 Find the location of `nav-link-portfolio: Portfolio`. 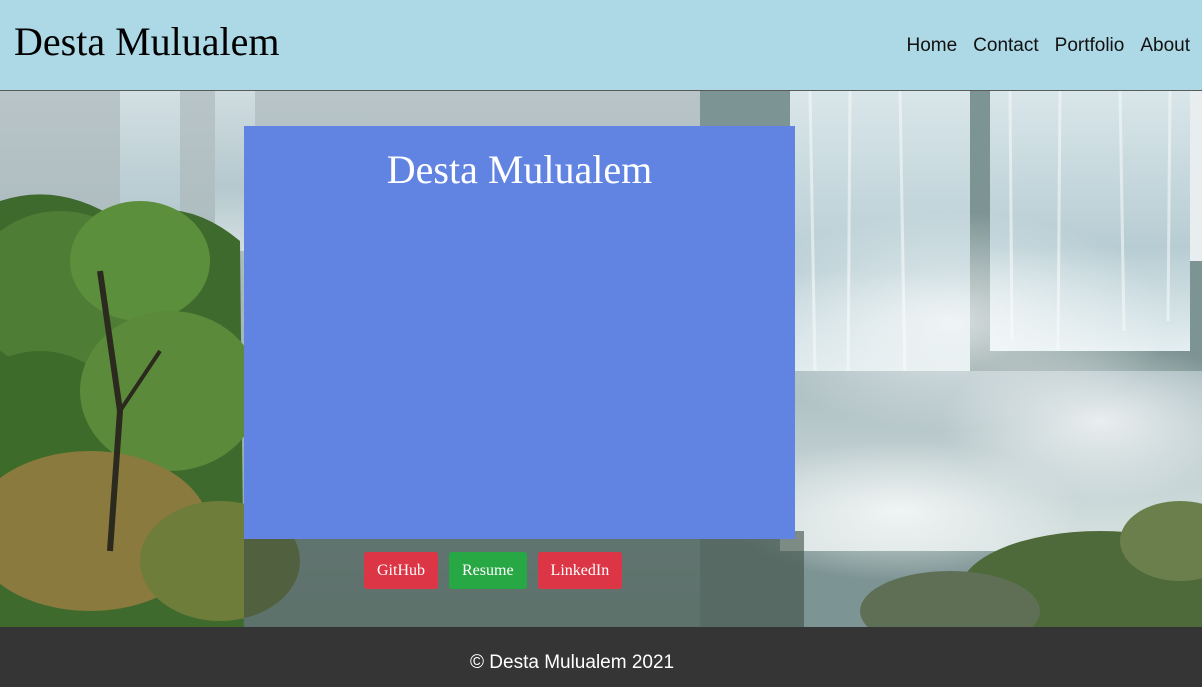

nav-link-portfolio: Portfolio is located at coordinates (1090, 46).